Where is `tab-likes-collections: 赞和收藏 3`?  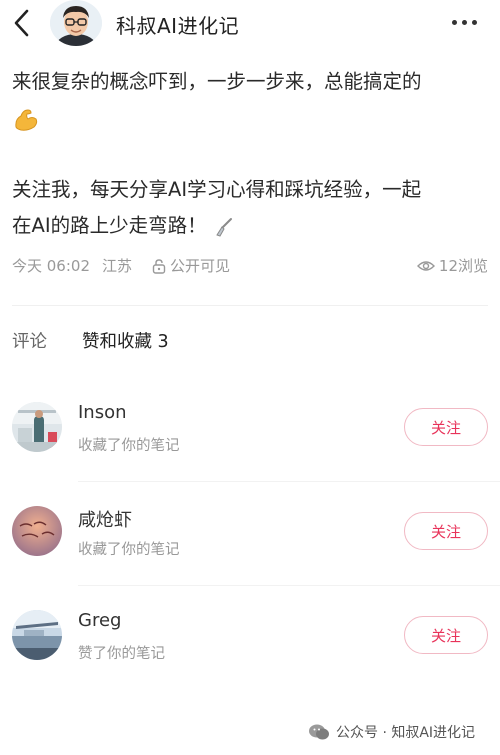
tab-likes-collections: 赞和收藏 3 is located at coordinates (125, 340).